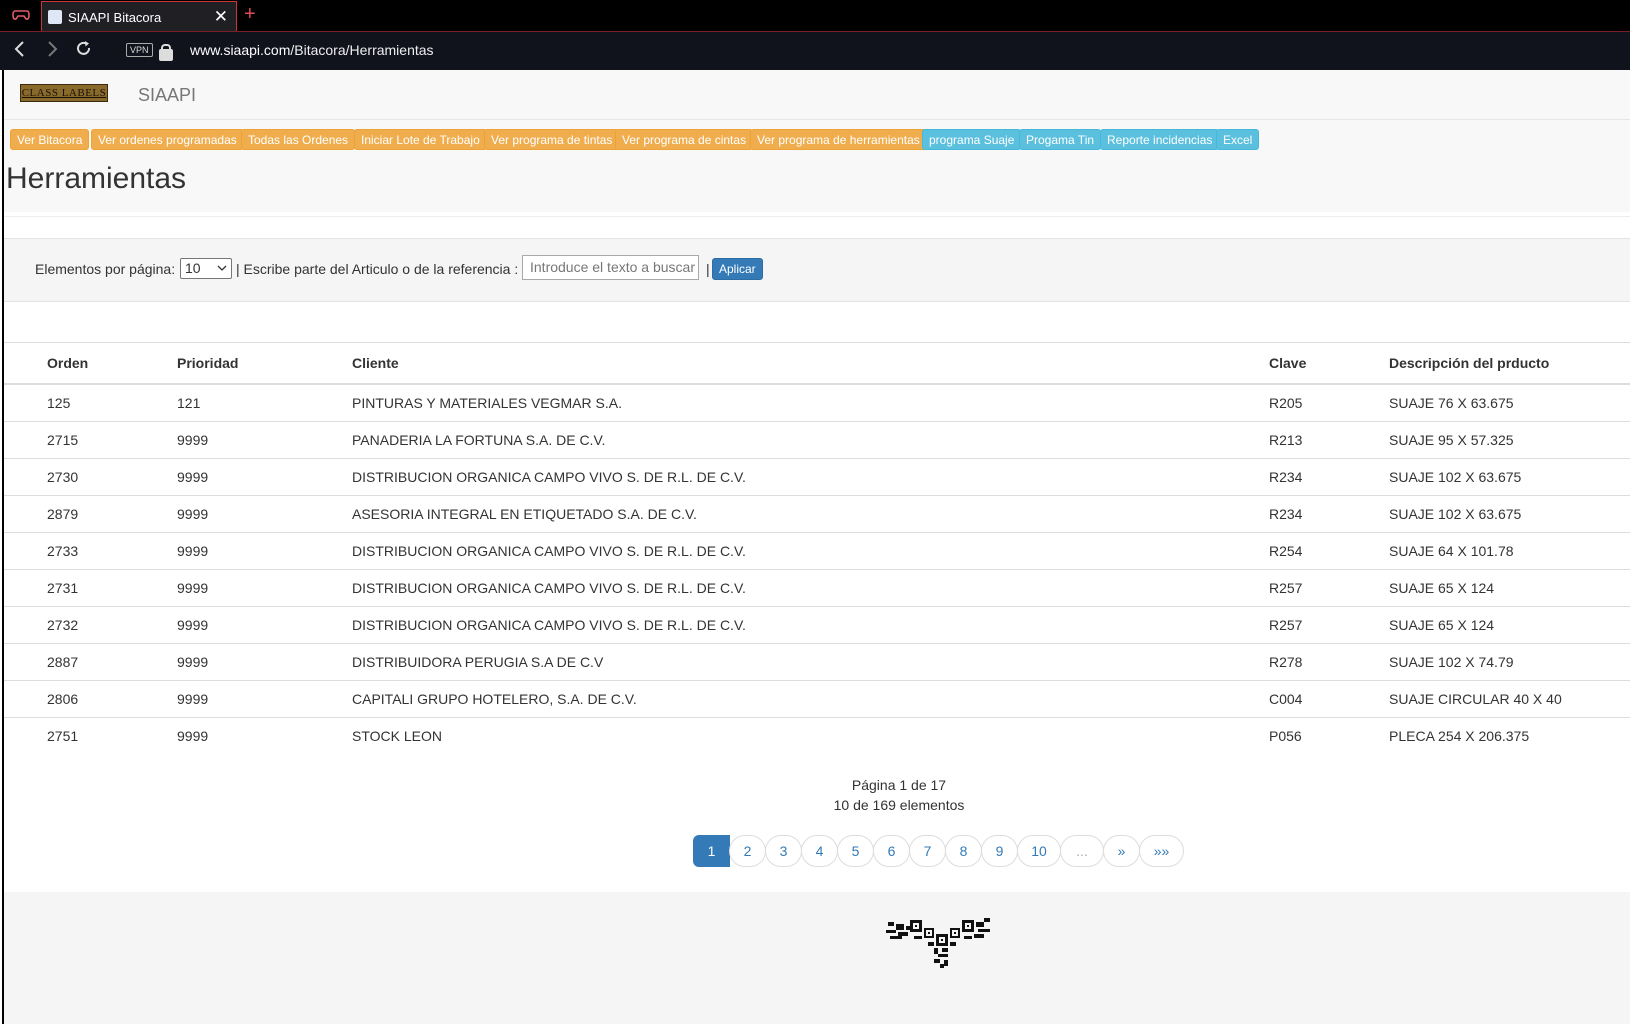  What do you see at coordinates (899, 785) in the screenshot?
I see `page-info: Página 1 de 17` at bounding box center [899, 785].